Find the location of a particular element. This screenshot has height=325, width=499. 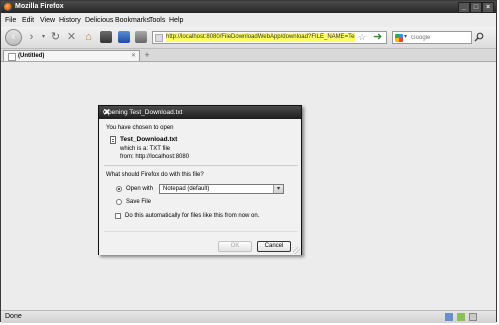

open-with-value: Notepad (default) is located at coordinates (186, 189).